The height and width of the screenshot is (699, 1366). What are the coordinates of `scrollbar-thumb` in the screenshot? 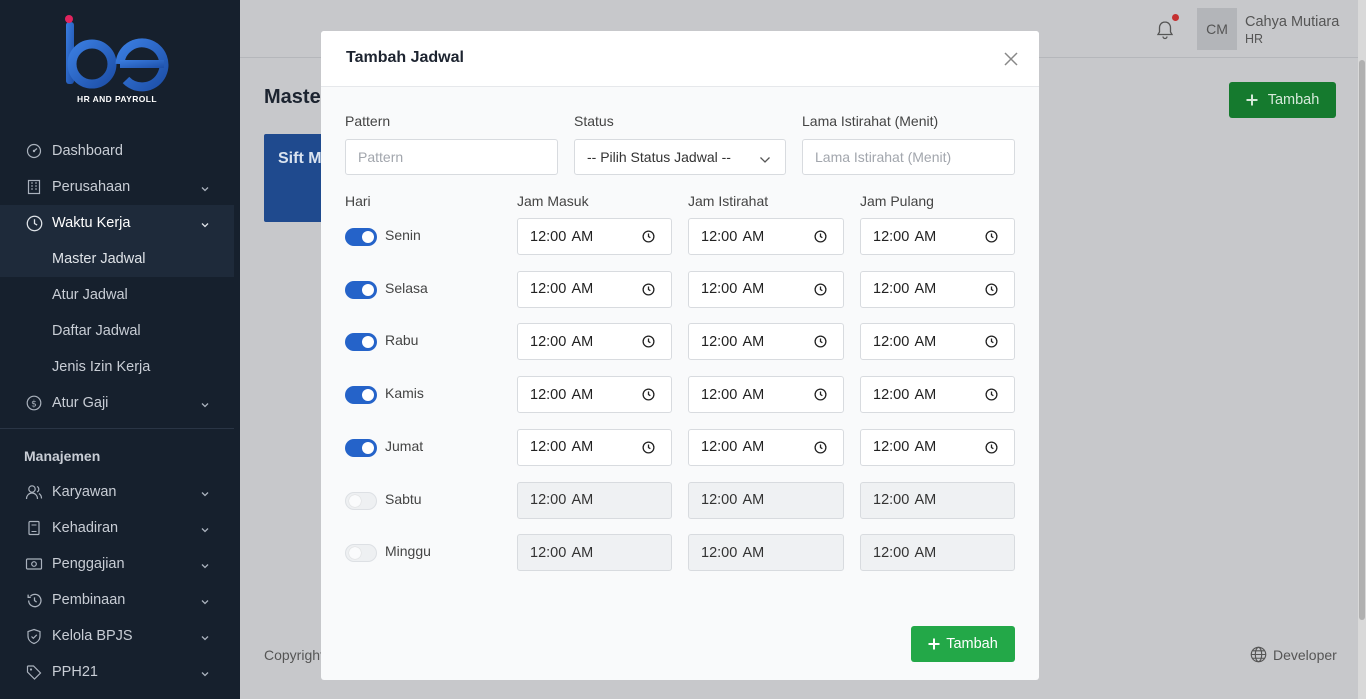 It's located at (1362, 340).